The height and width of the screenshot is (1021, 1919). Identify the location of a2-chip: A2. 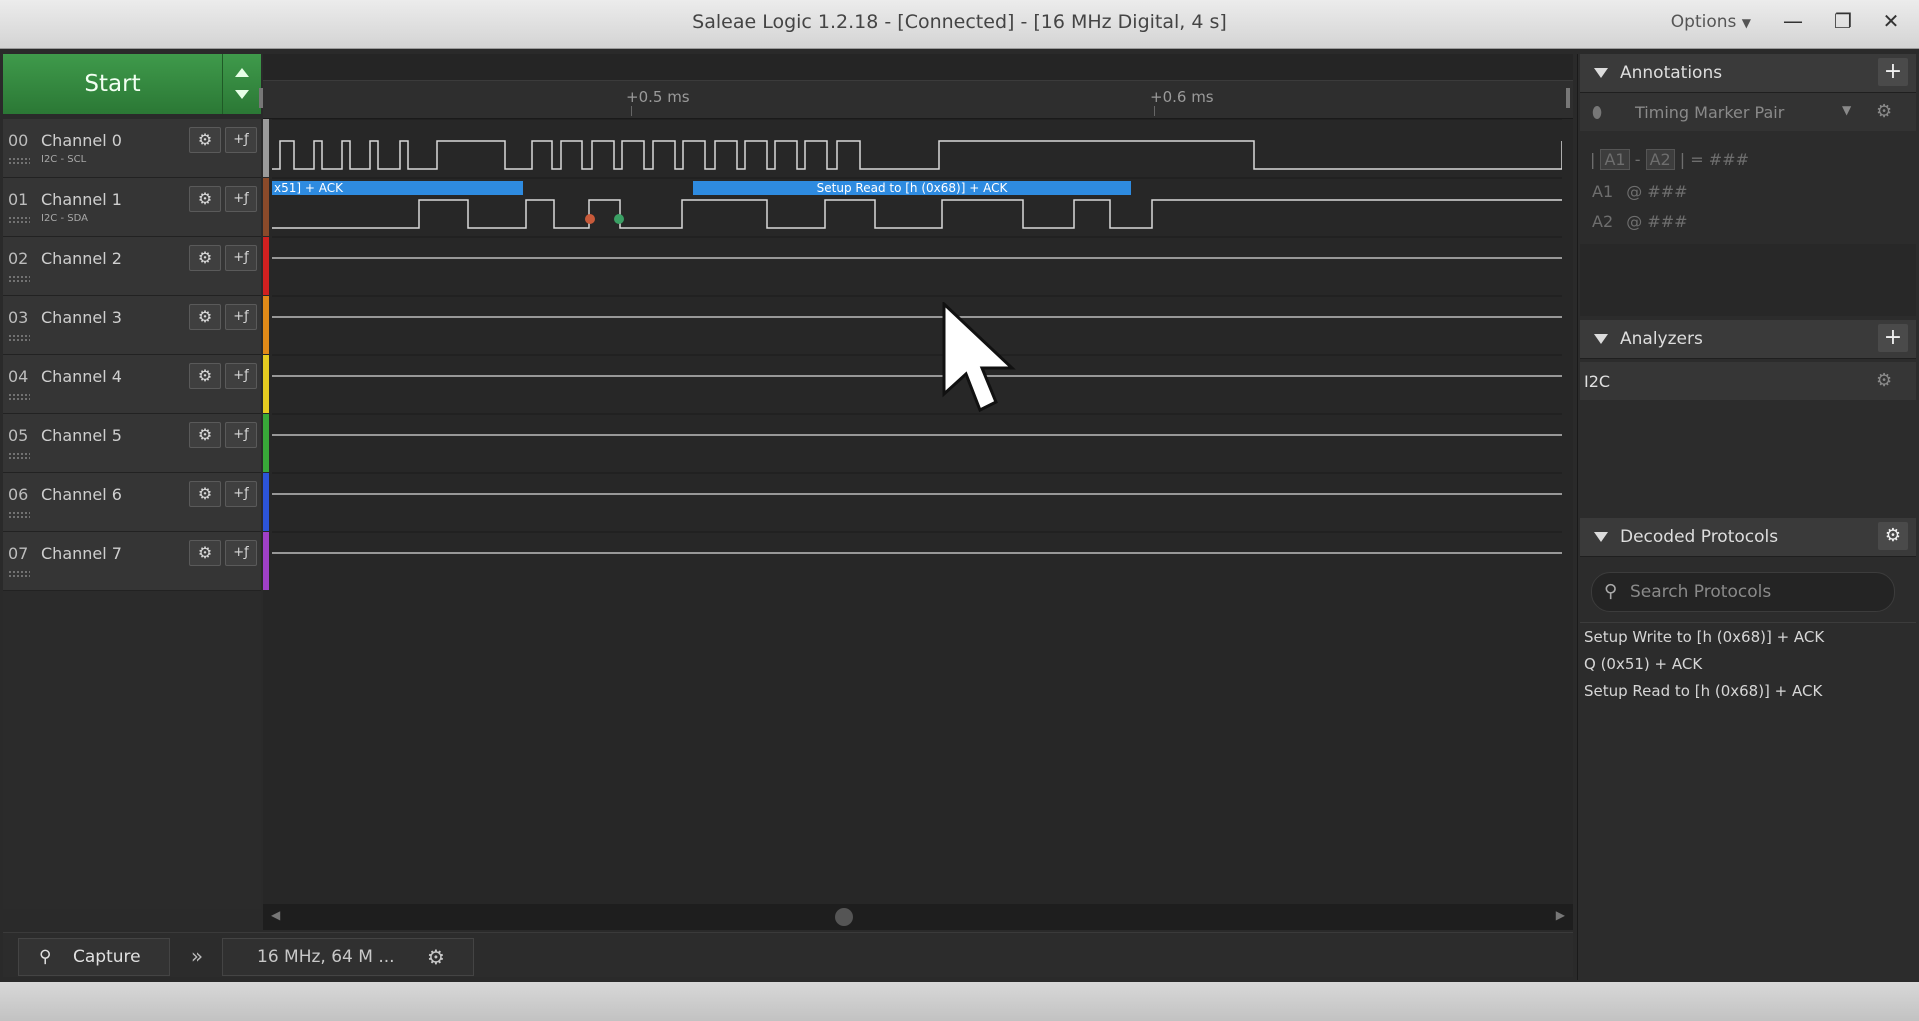
(1660, 159).